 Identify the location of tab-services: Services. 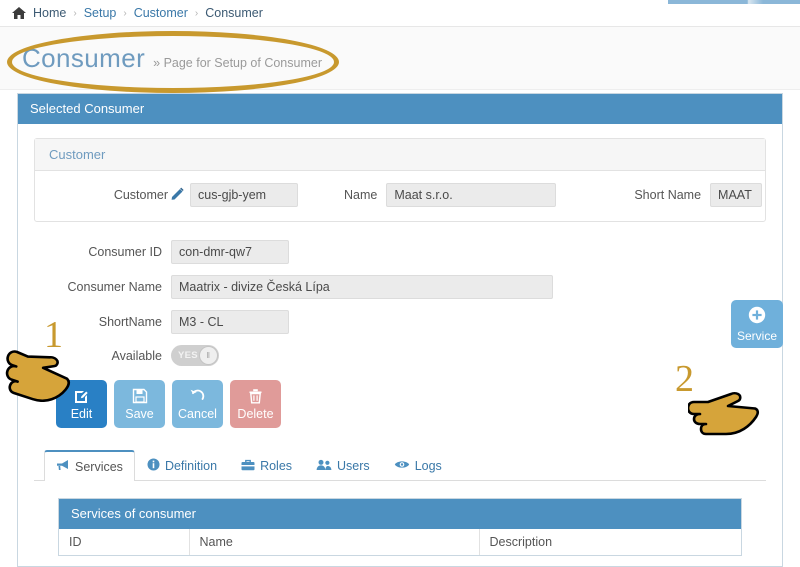
(89, 465).